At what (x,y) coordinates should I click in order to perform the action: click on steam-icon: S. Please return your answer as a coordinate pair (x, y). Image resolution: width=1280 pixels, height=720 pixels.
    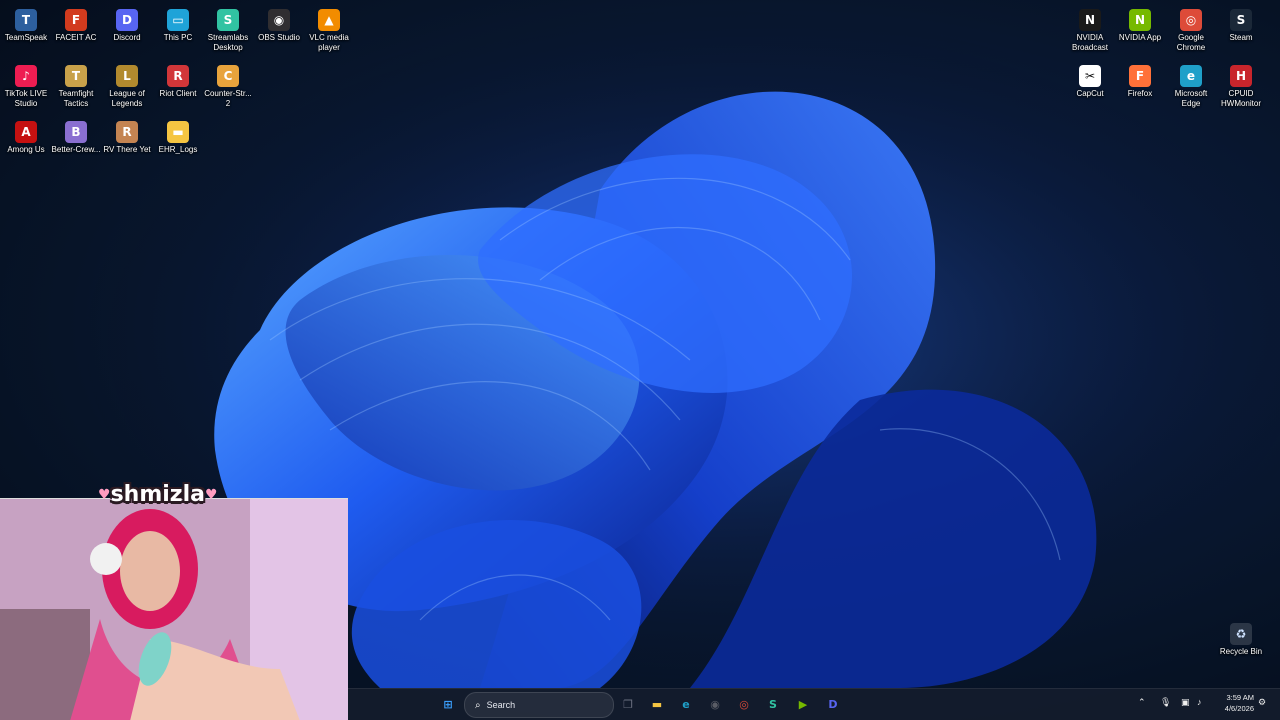
    Looking at the image, I should click on (1241, 20).